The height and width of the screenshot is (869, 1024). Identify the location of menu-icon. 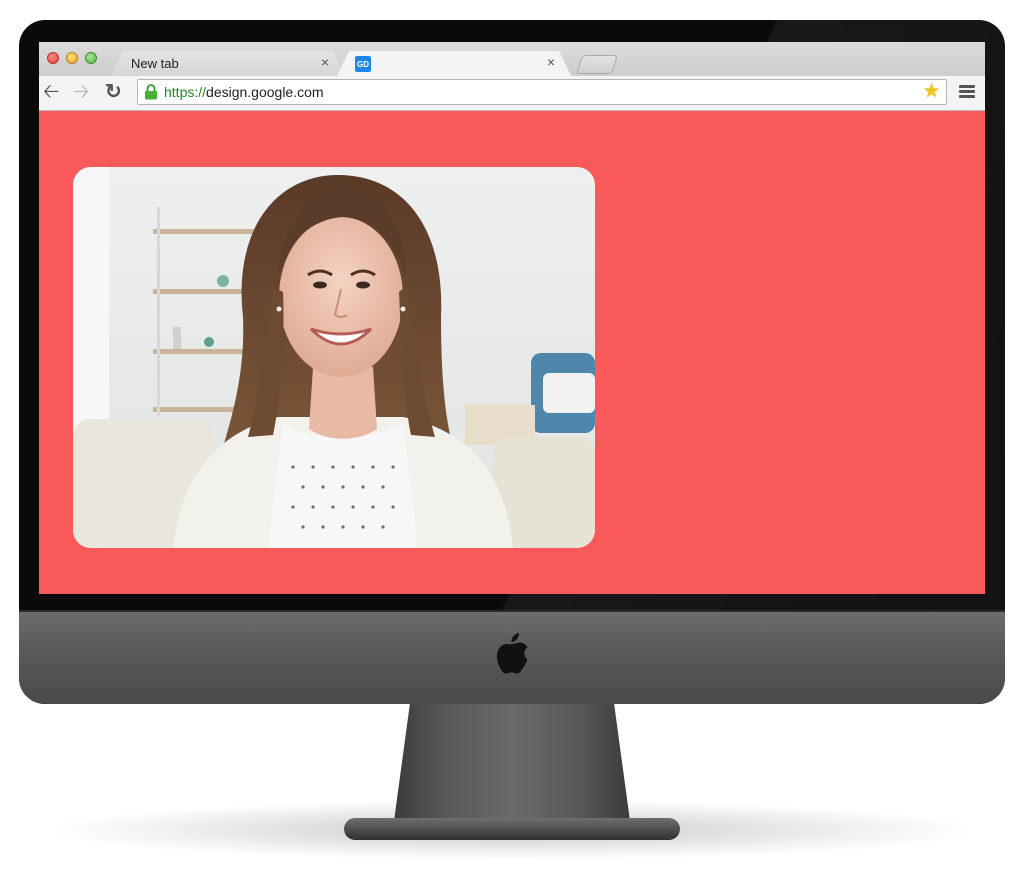
(967, 92).